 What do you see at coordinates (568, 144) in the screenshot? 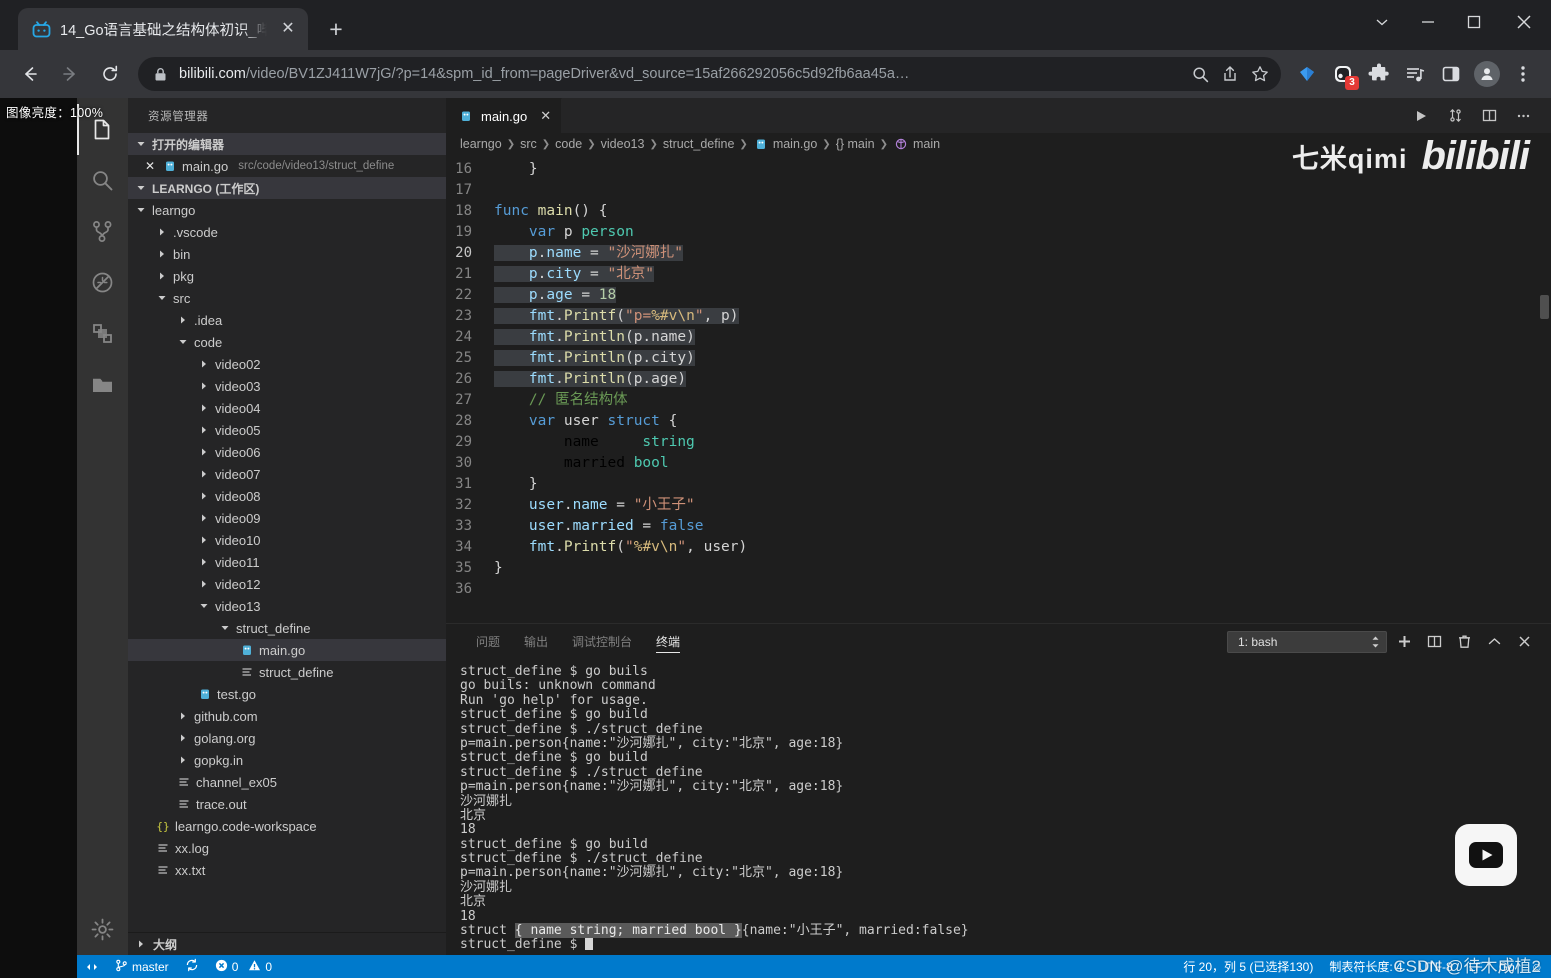
I see `breadcrumb-item: code` at bounding box center [568, 144].